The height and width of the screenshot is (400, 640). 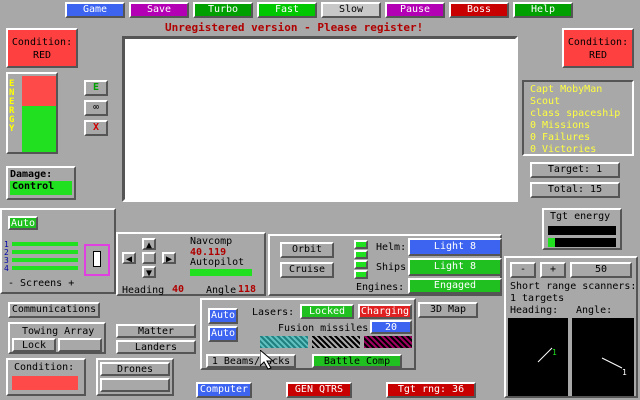 What do you see at coordinates (319, 390) in the screenshot?
I see `gen-qtrs-button: GEN QTRS` at bounding box center [319, 390].